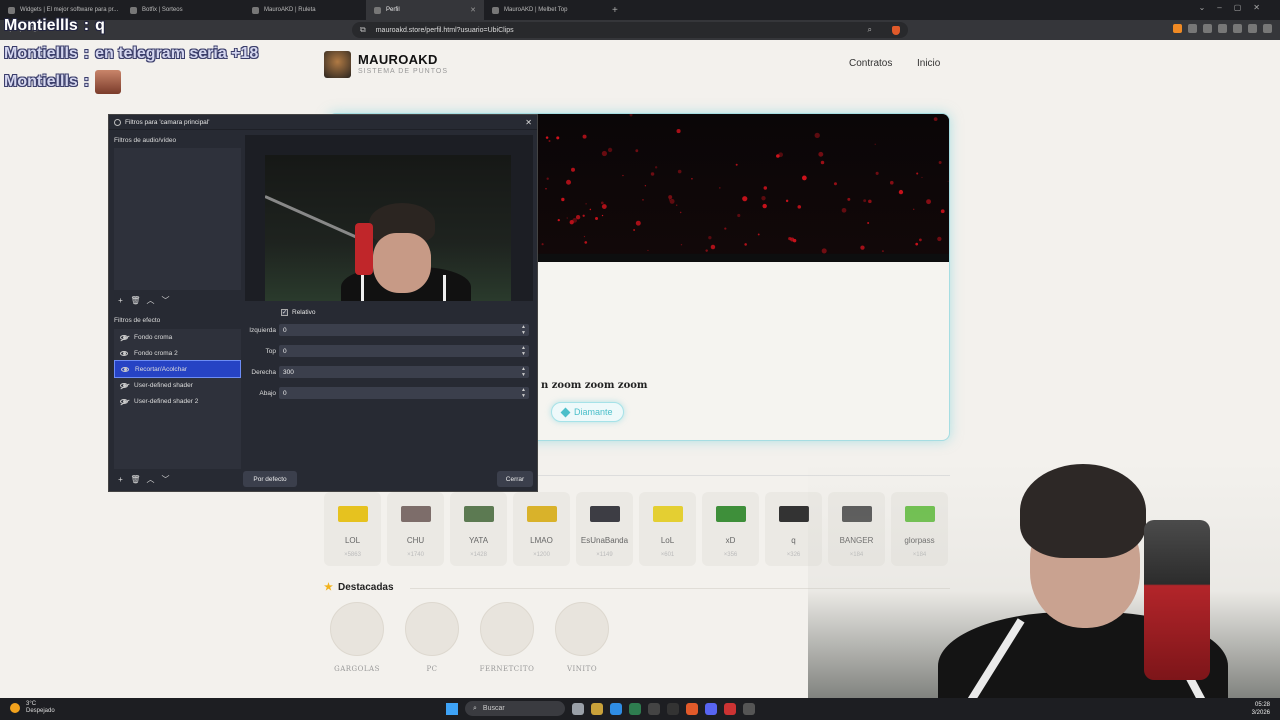 This screenshot has height=720, width=1280. I want to click on featured-name: VINITO, so click(582, 669).